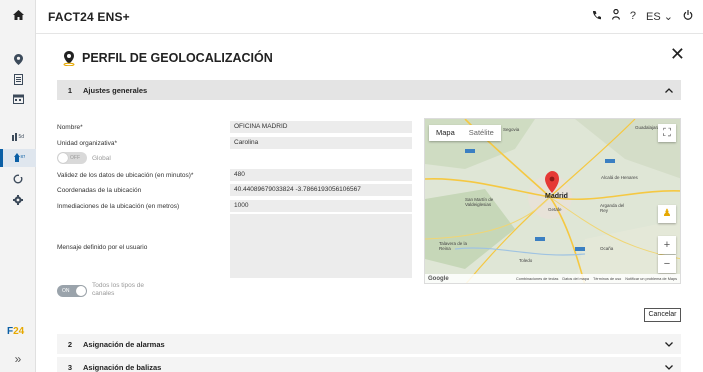 Image resolution: width=703 pixels, height=372 pixels. What do you see at coordinates (619, 177) in the screenshot?
I see `map-label-alcala: Alcalá de Henares` at bounding box center [619, 177].